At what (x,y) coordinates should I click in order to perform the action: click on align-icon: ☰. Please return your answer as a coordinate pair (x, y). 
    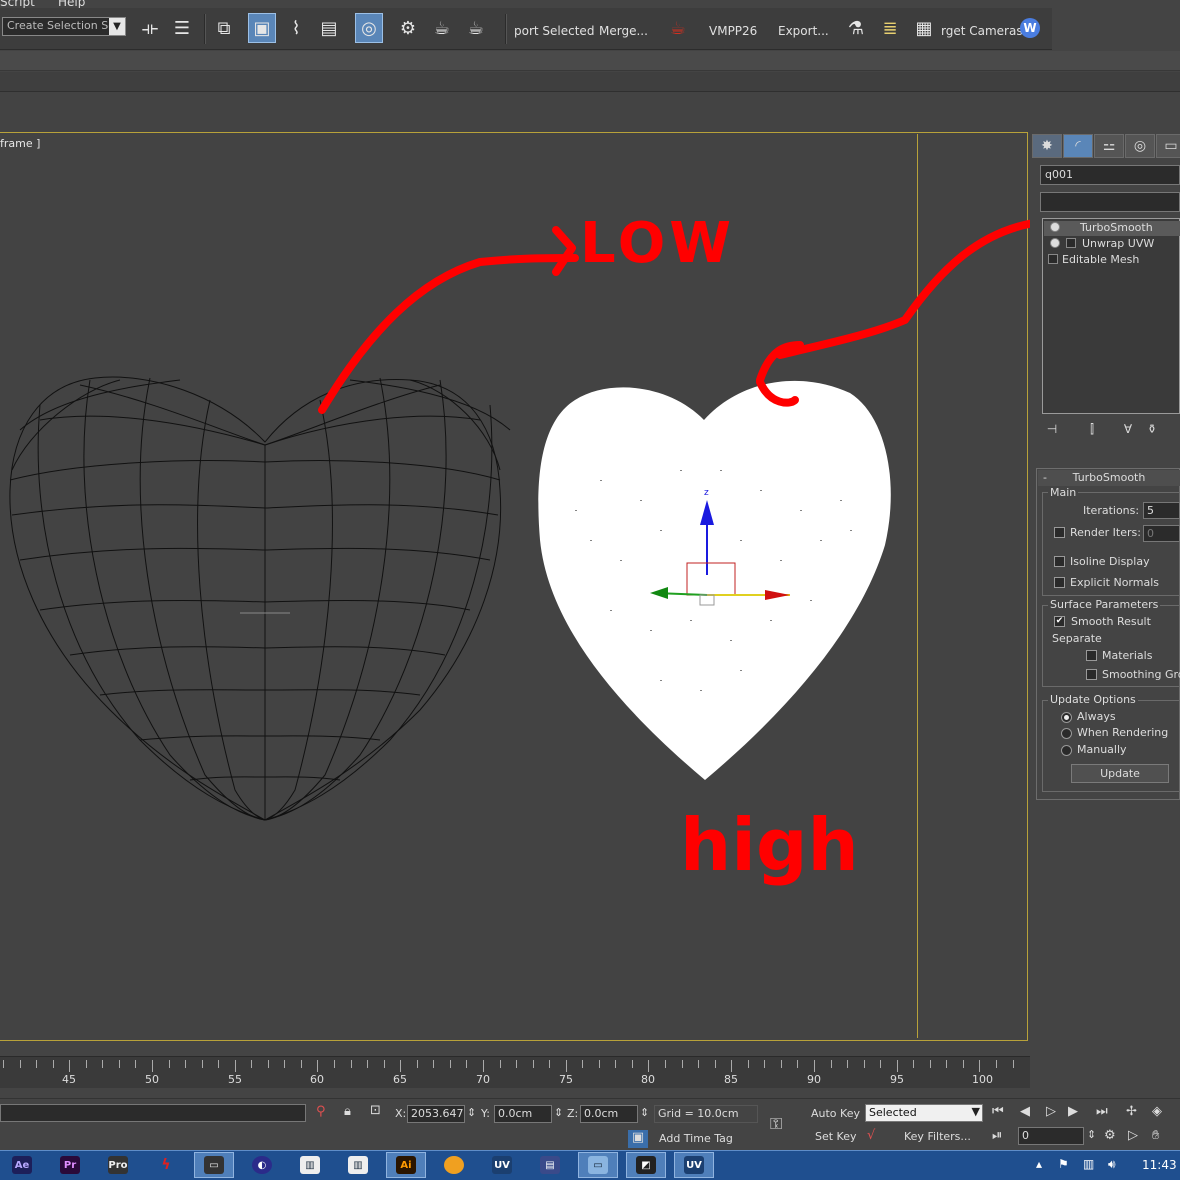
    Looking at the image, I should click on (182, 28).